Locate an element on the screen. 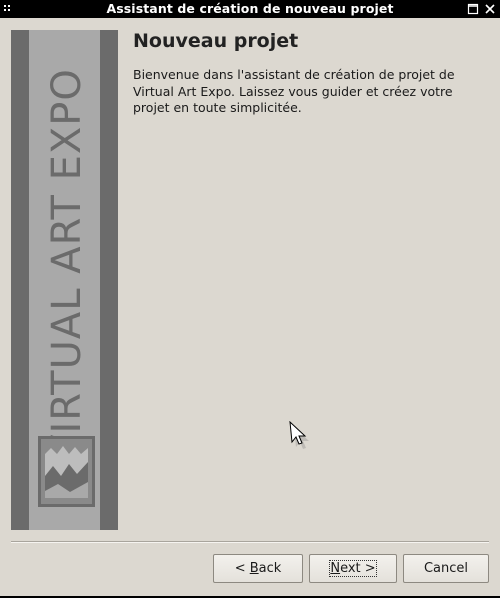  maximize-icon is located at coordinates (473, 9).